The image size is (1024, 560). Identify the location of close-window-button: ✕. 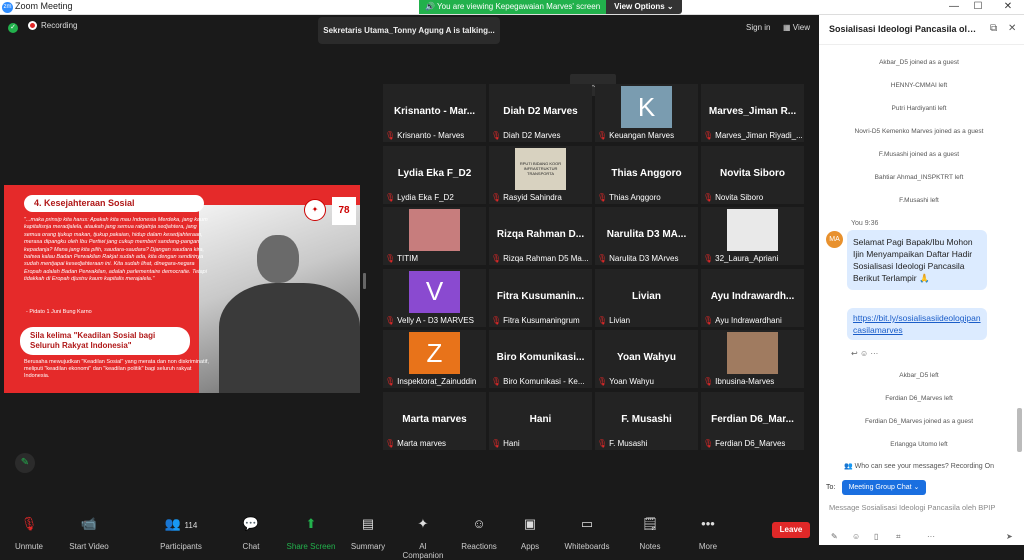
(1008, 7).